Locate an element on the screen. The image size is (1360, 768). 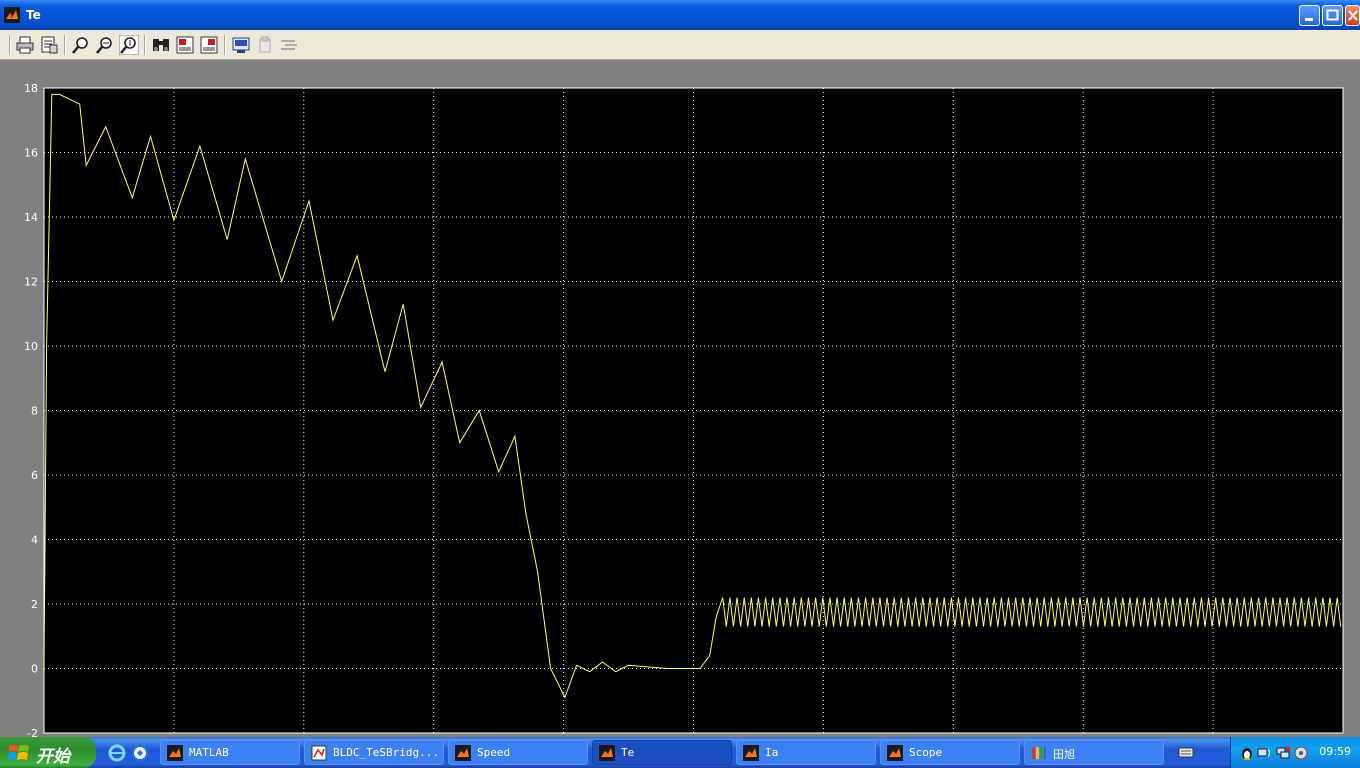
save-axes-icon is located at coordinates (185, 45).